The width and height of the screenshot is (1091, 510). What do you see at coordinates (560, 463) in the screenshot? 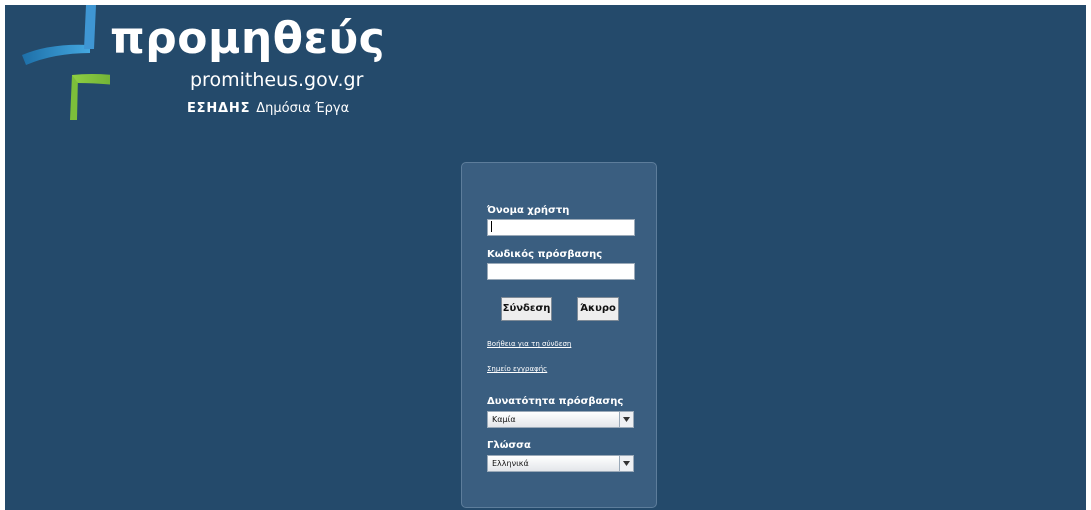
I see `language-select: Ελληνικά` at bounding box center [560, 463].